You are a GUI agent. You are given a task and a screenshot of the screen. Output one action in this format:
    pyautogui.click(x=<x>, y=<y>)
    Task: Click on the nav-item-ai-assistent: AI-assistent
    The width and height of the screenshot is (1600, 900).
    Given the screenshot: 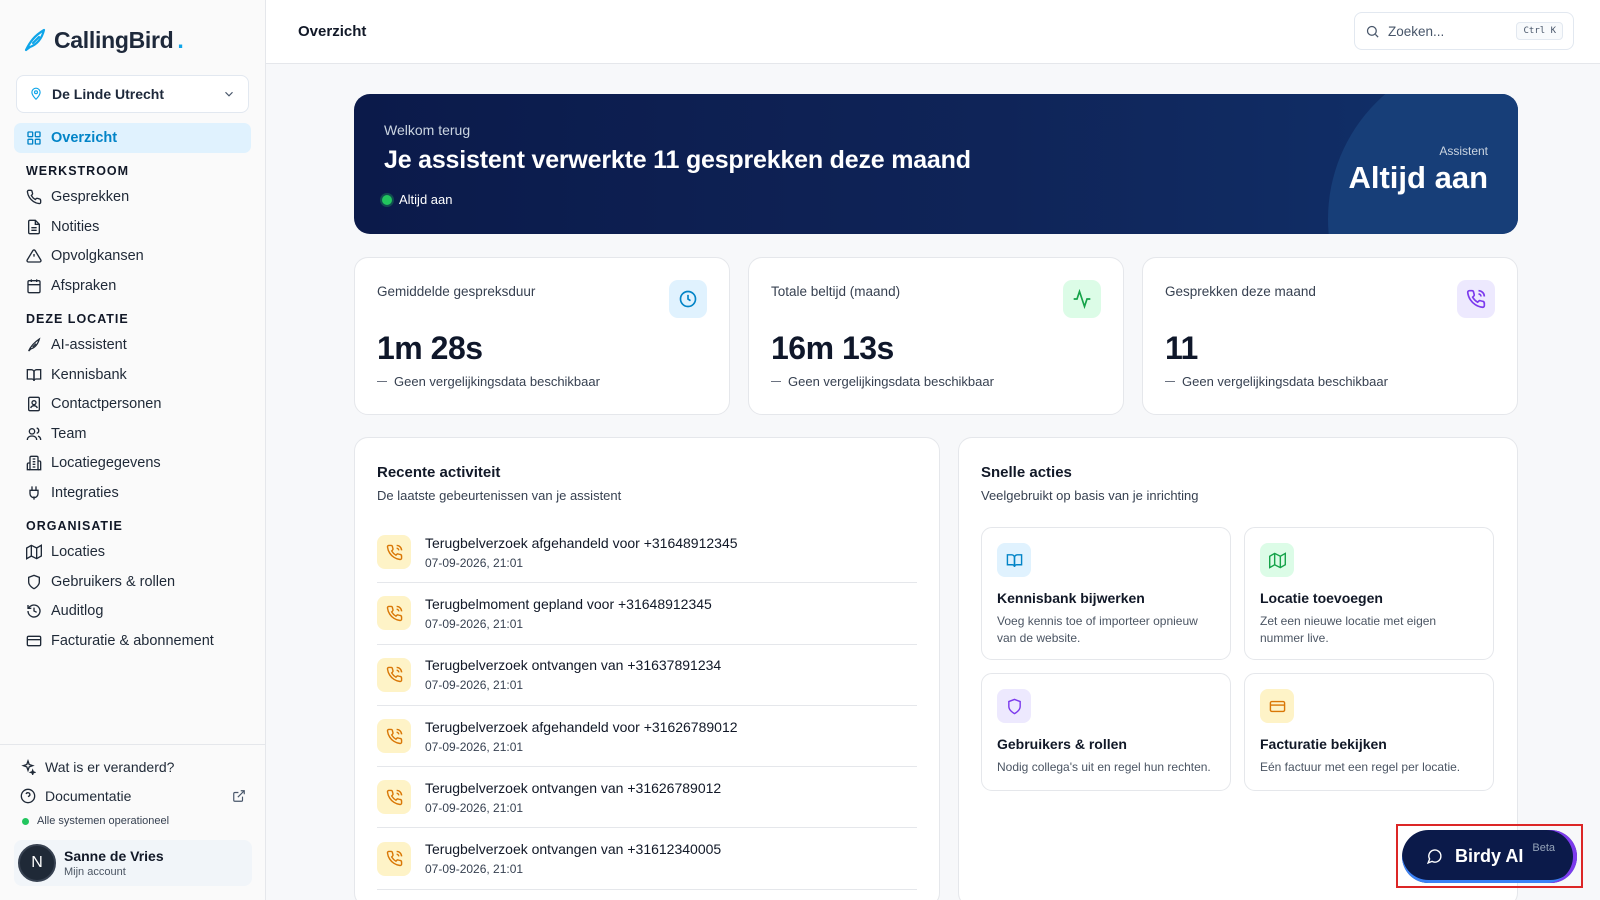 What is the action you would take?
    pyautogui.click(x=132, y=346)
    